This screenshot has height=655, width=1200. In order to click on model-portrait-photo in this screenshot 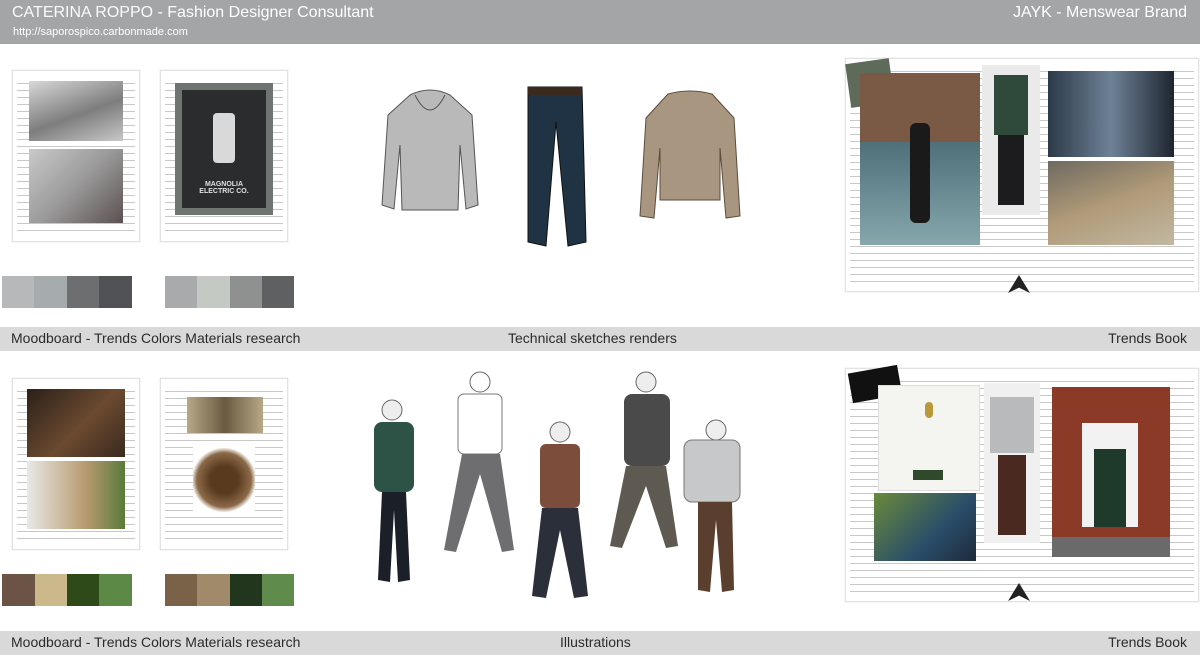, I will do `click(76, 111)`.